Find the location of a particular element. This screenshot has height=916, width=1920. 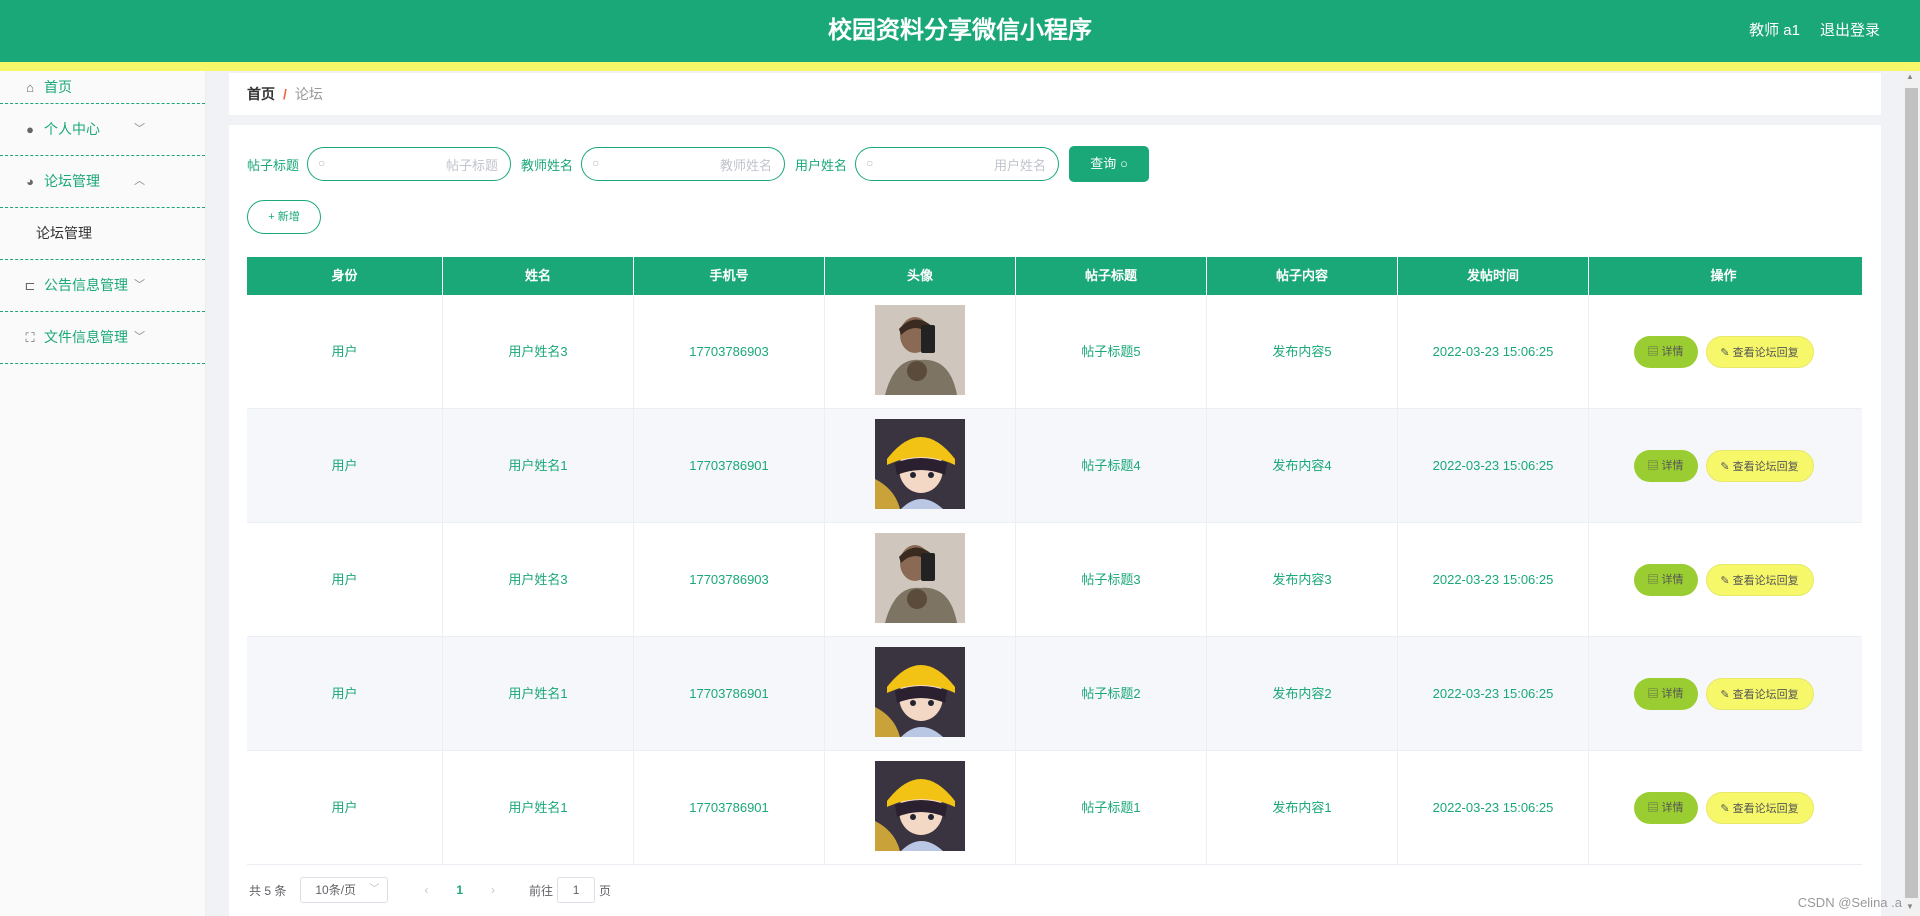

add-button-label: 新增 is located at coordinates (288, 217).